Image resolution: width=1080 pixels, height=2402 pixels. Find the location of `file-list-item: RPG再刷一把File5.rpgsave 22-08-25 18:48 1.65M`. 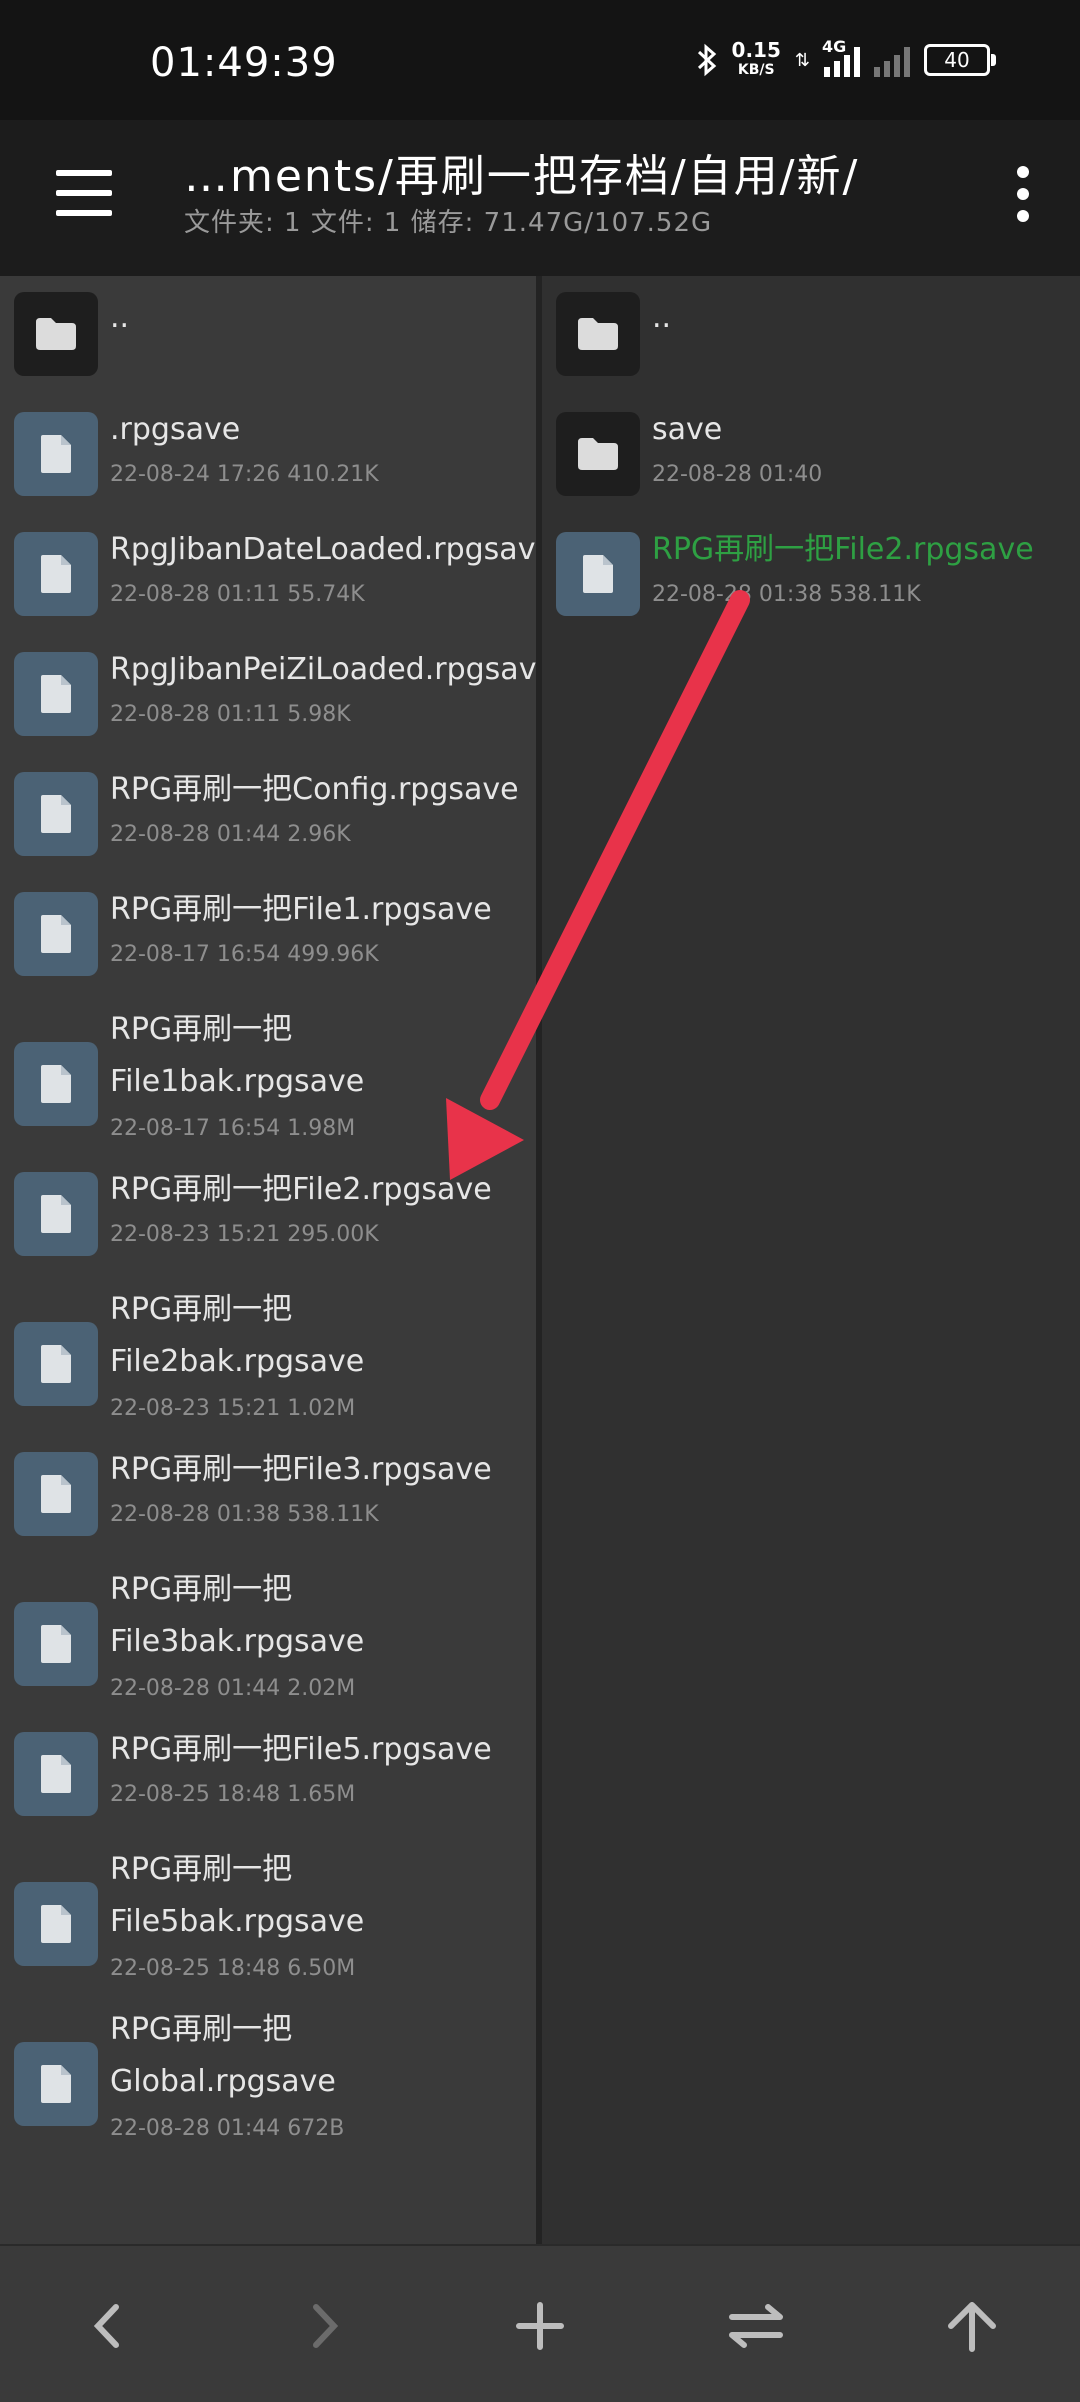

file-list-item: RPG再刷一把File5.rpgsave 22-08-25 18:48 1.65M is located at coordinates (275, 1792).